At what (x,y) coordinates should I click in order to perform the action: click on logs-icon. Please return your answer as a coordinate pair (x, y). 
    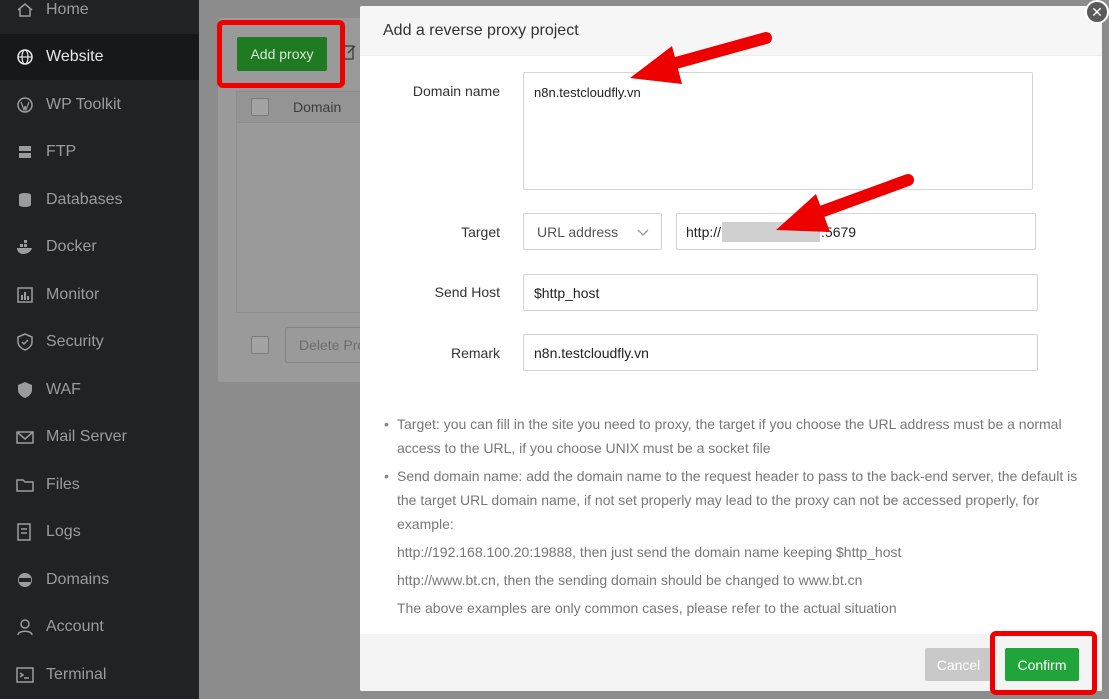
    Looking at the image, I should click on (25, 532).